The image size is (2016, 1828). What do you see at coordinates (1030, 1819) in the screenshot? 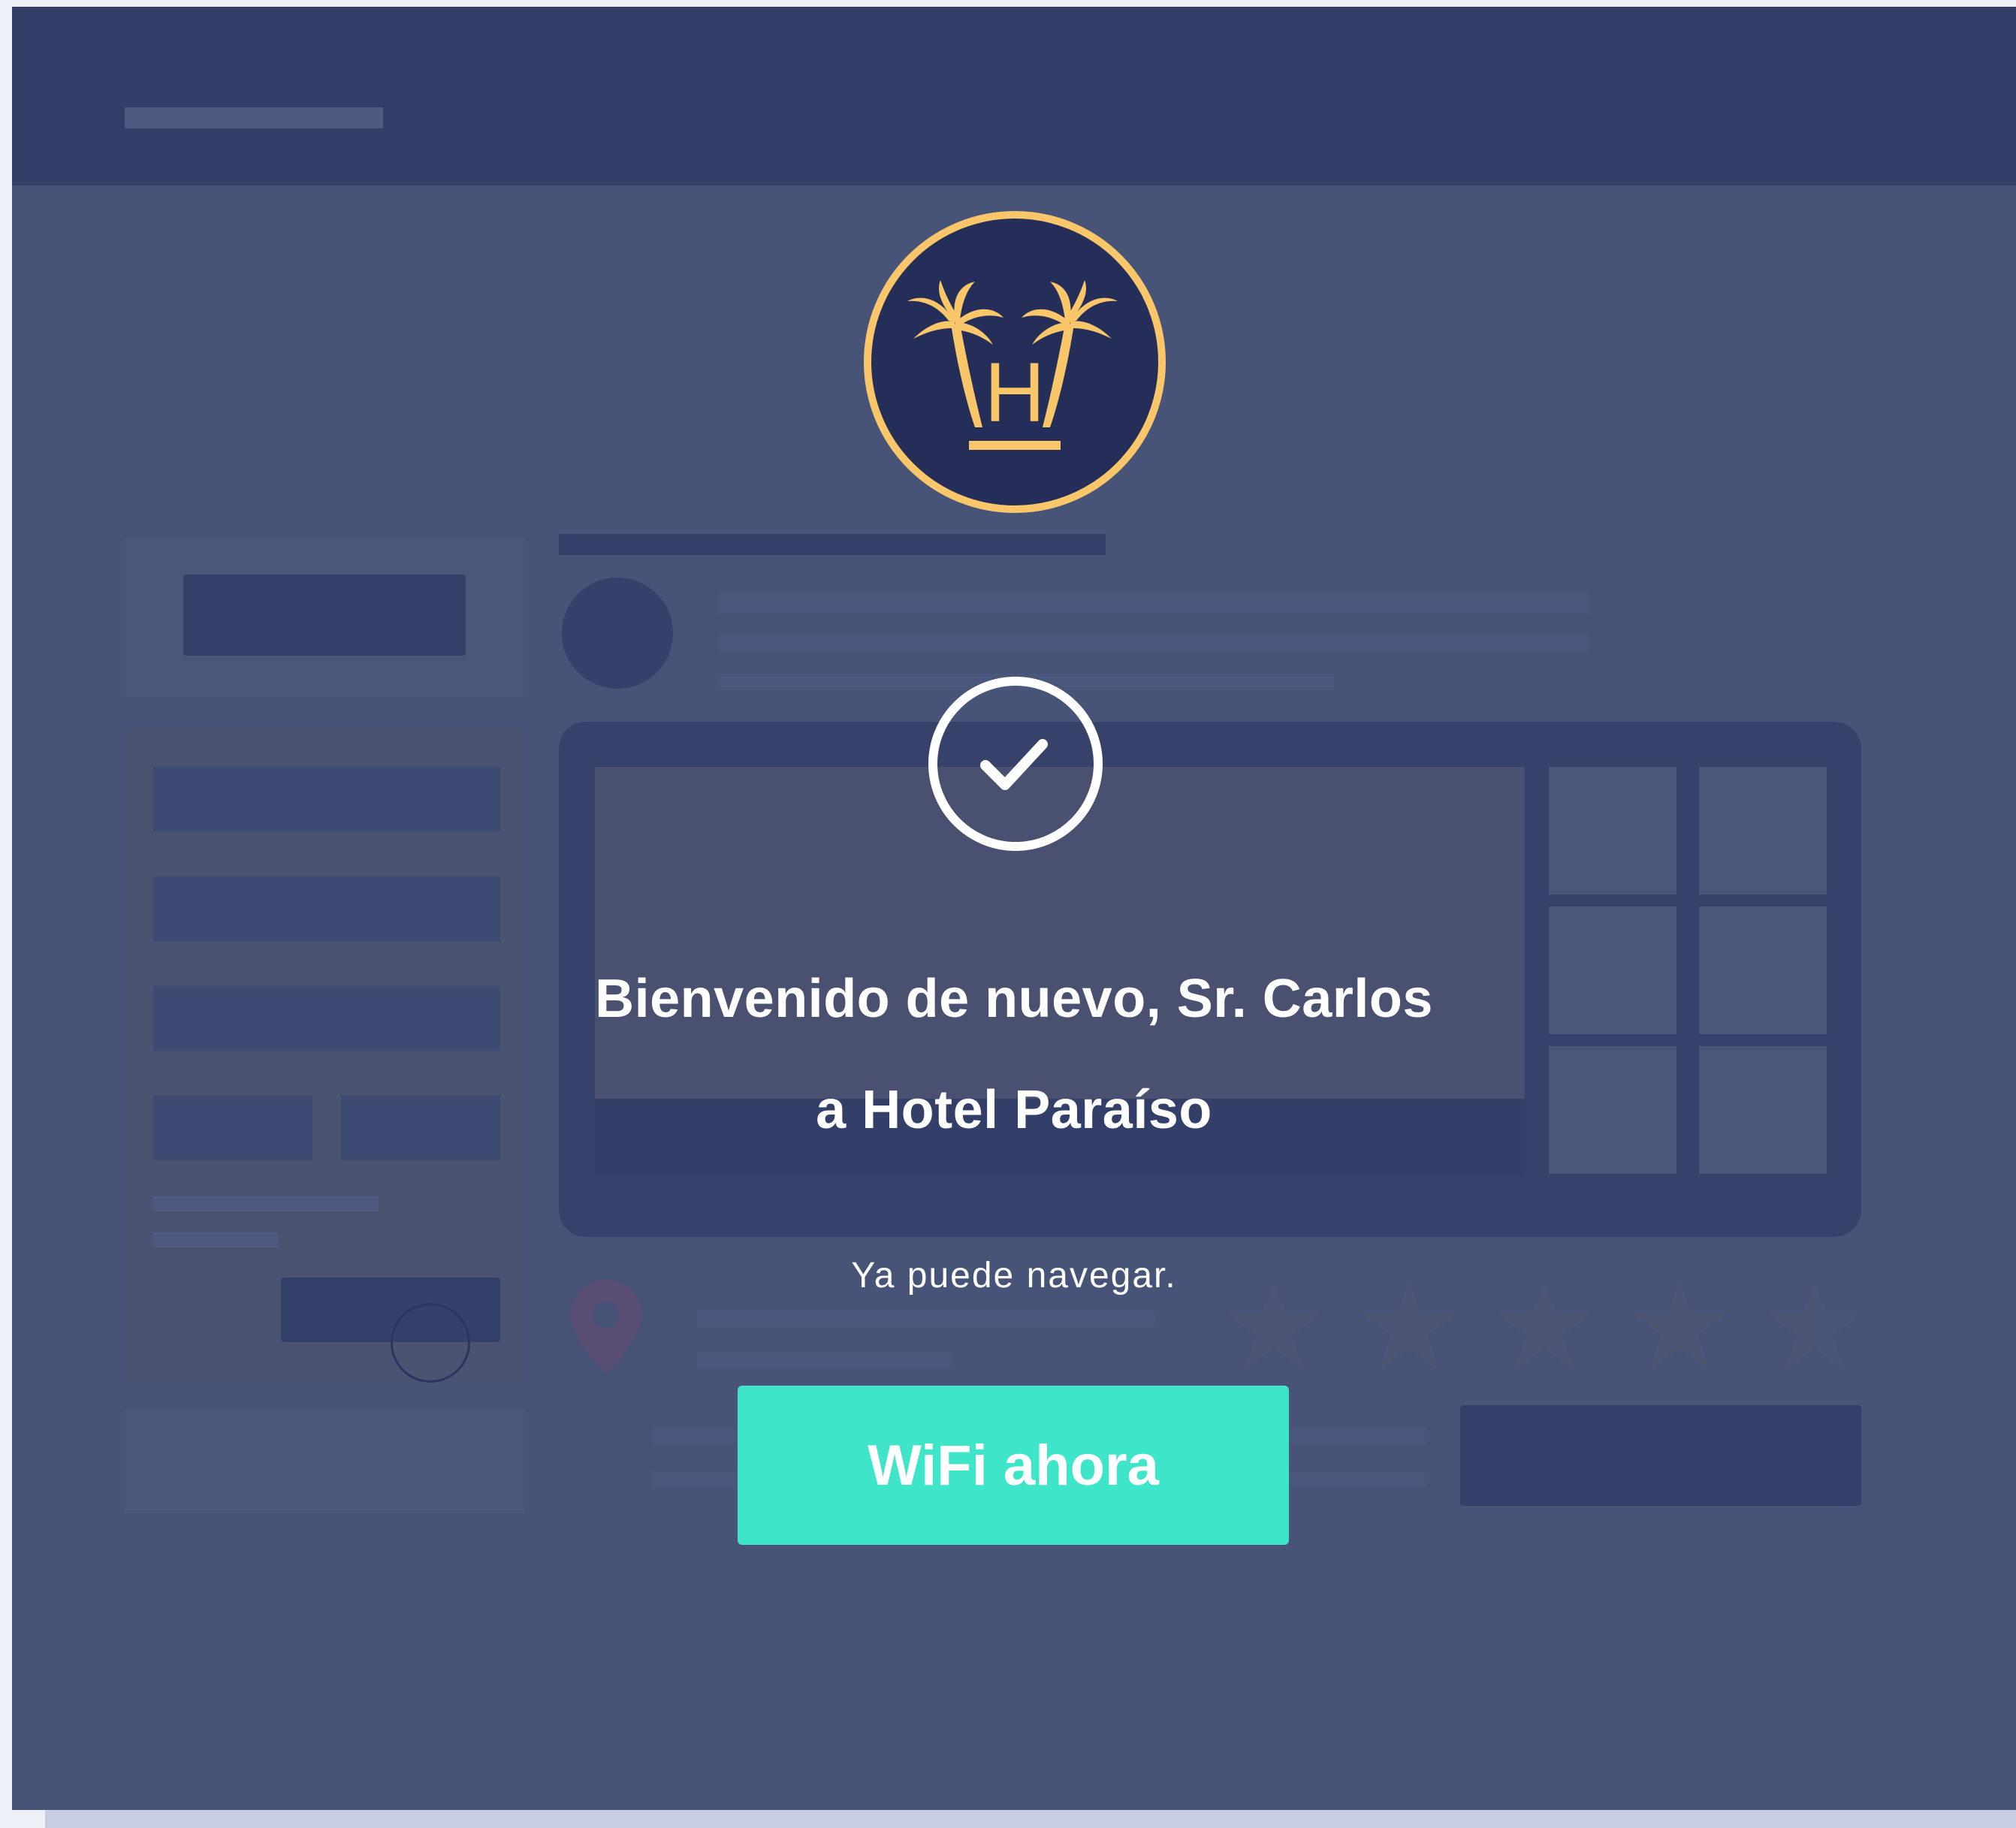
I see `window-bottom-edge` at bounding box center [1030, 1819].